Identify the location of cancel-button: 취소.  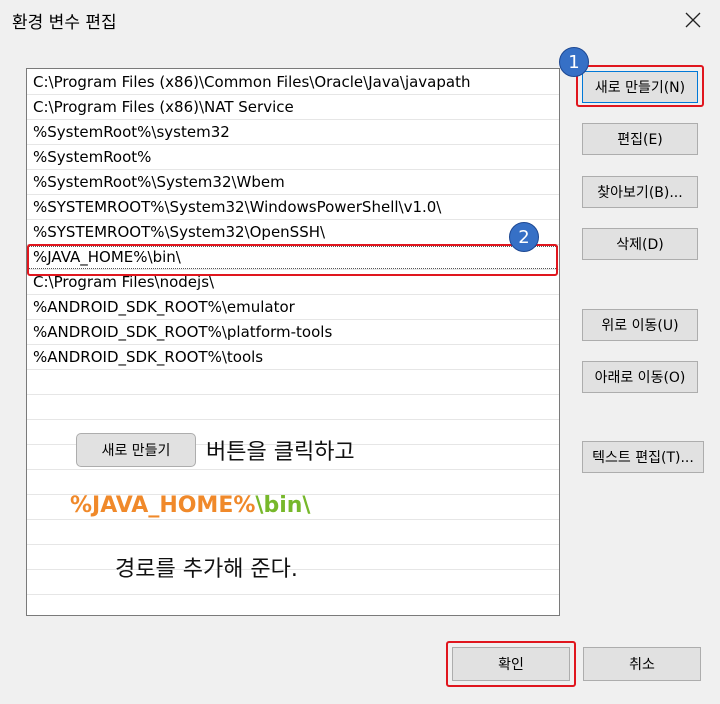
(642, 664).